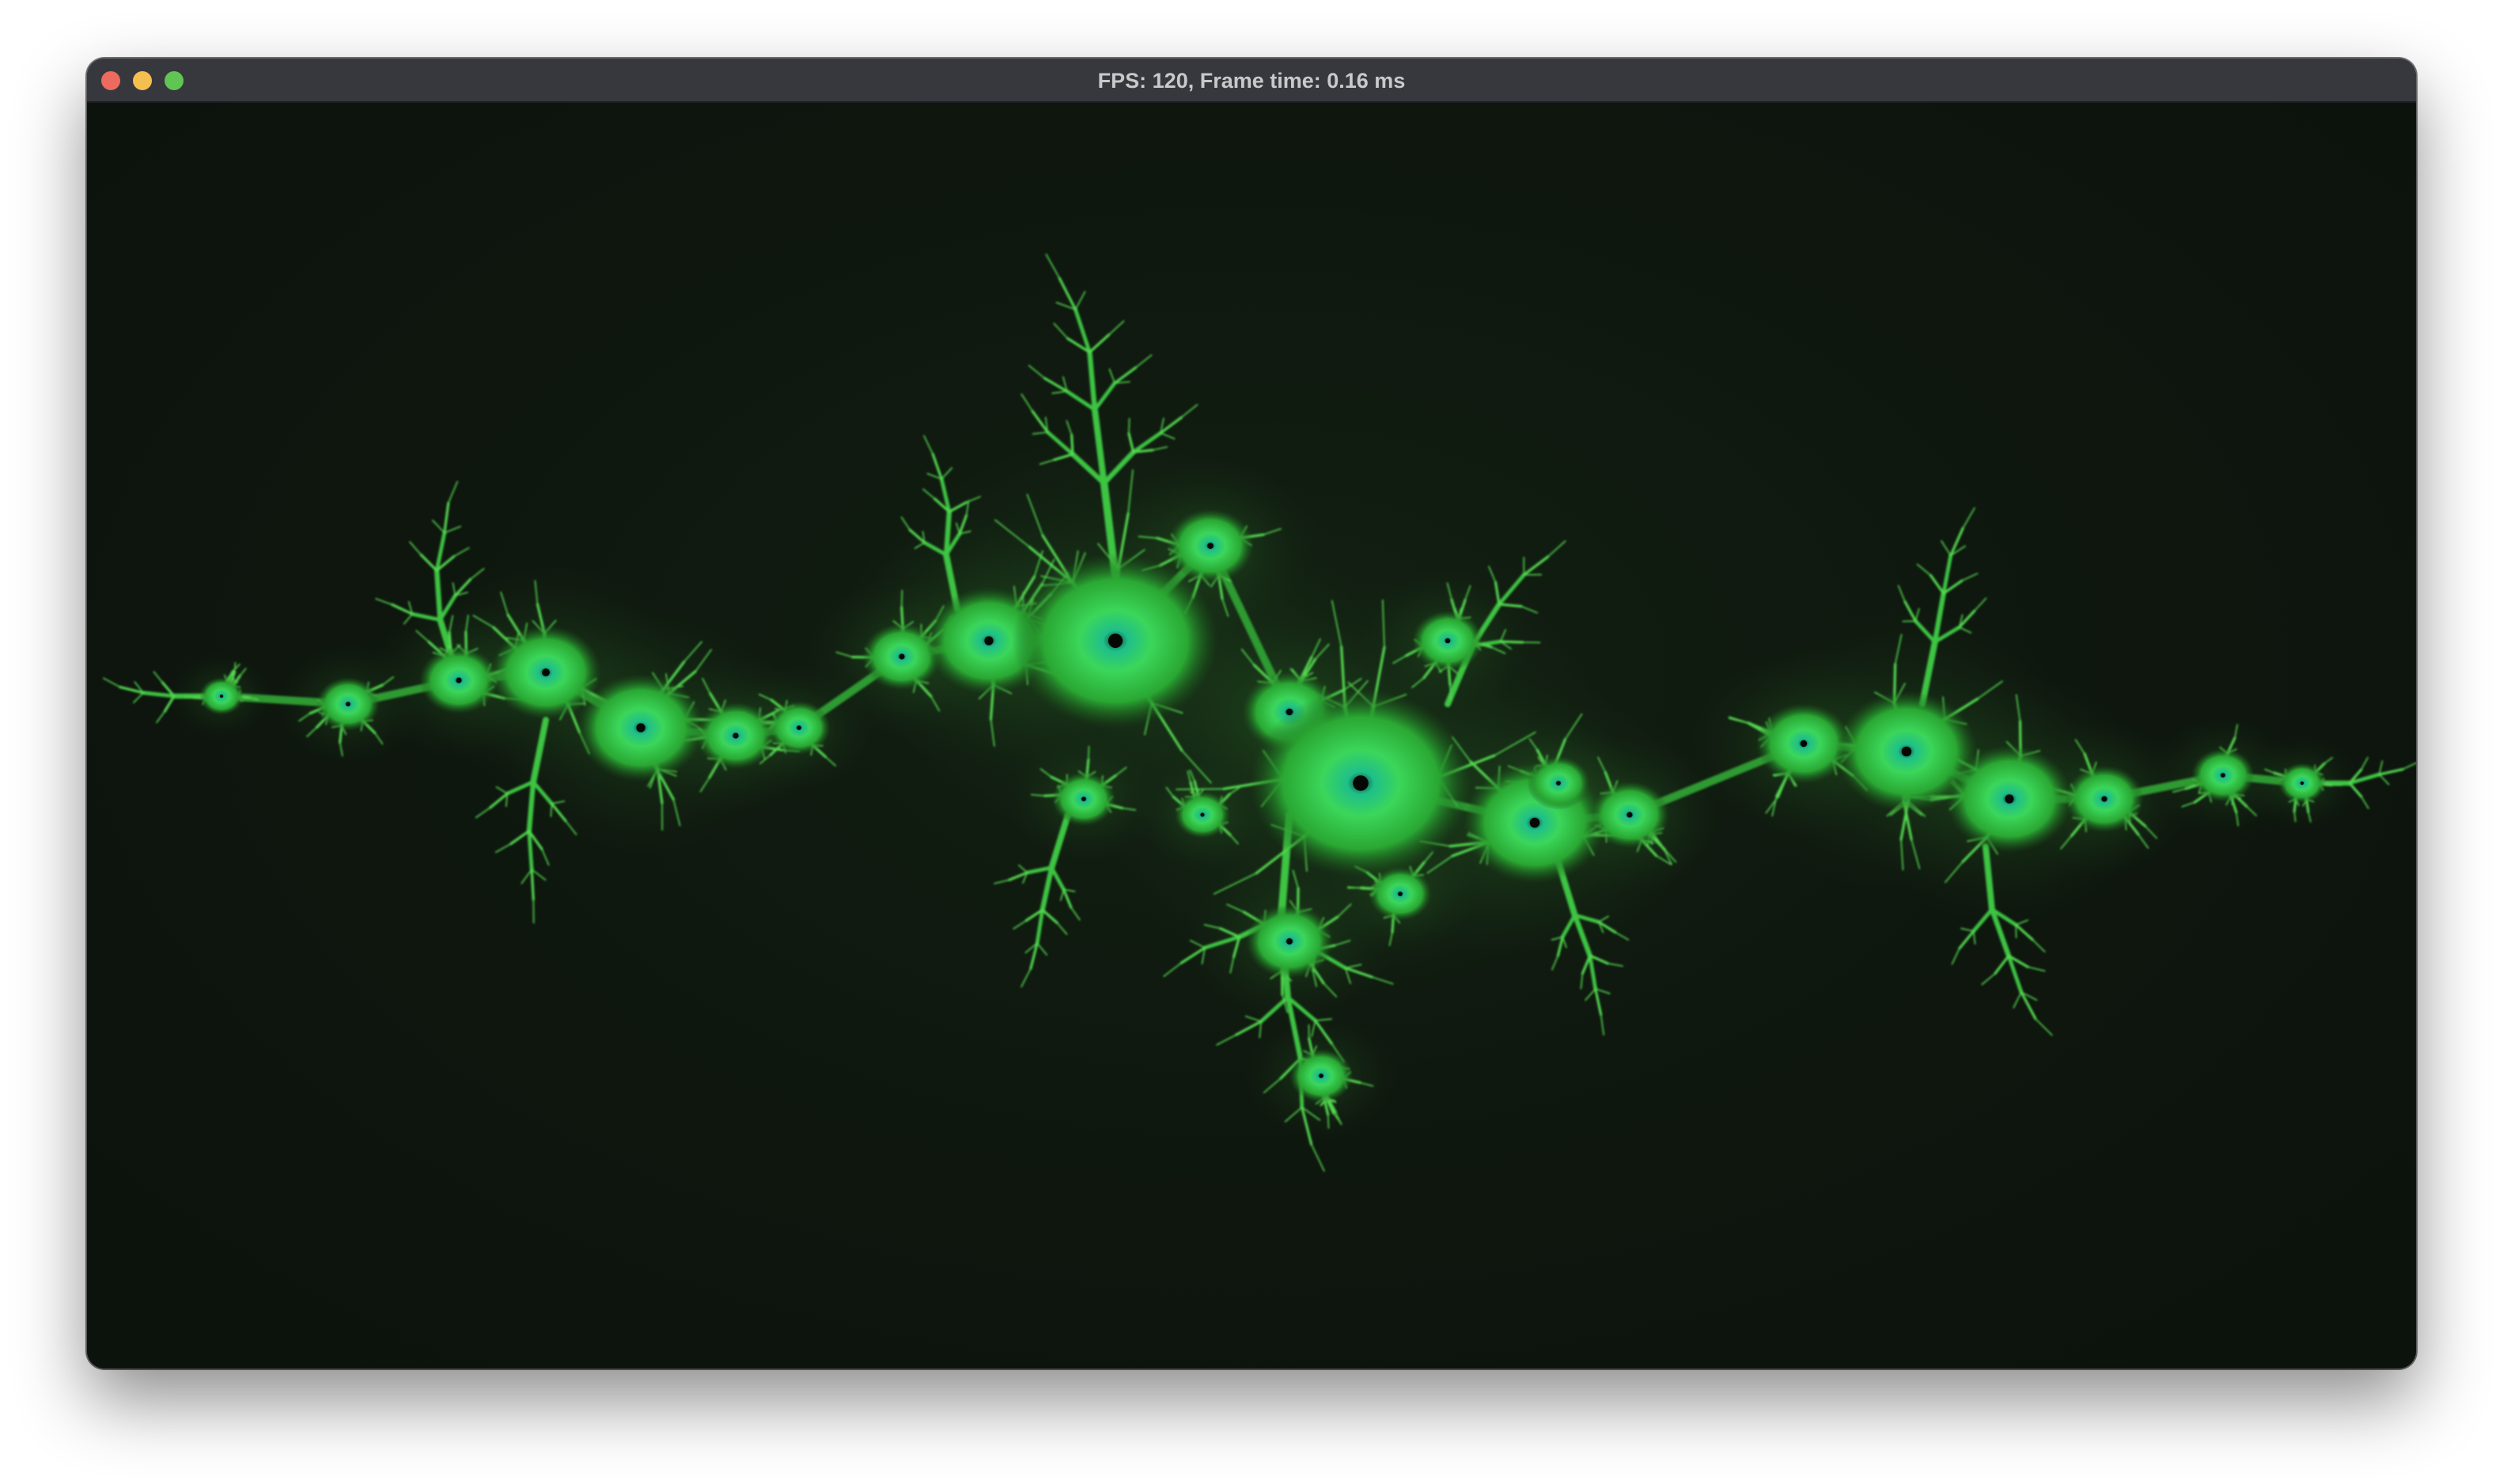 The width and height of the screenshot is (2503, 1484). What do you see at coordinates (1251, 81) in the screenshot?
I see `title-bar: FPS: 120, Frame time: 0.16 ms` at bounding box center [1251, 81].